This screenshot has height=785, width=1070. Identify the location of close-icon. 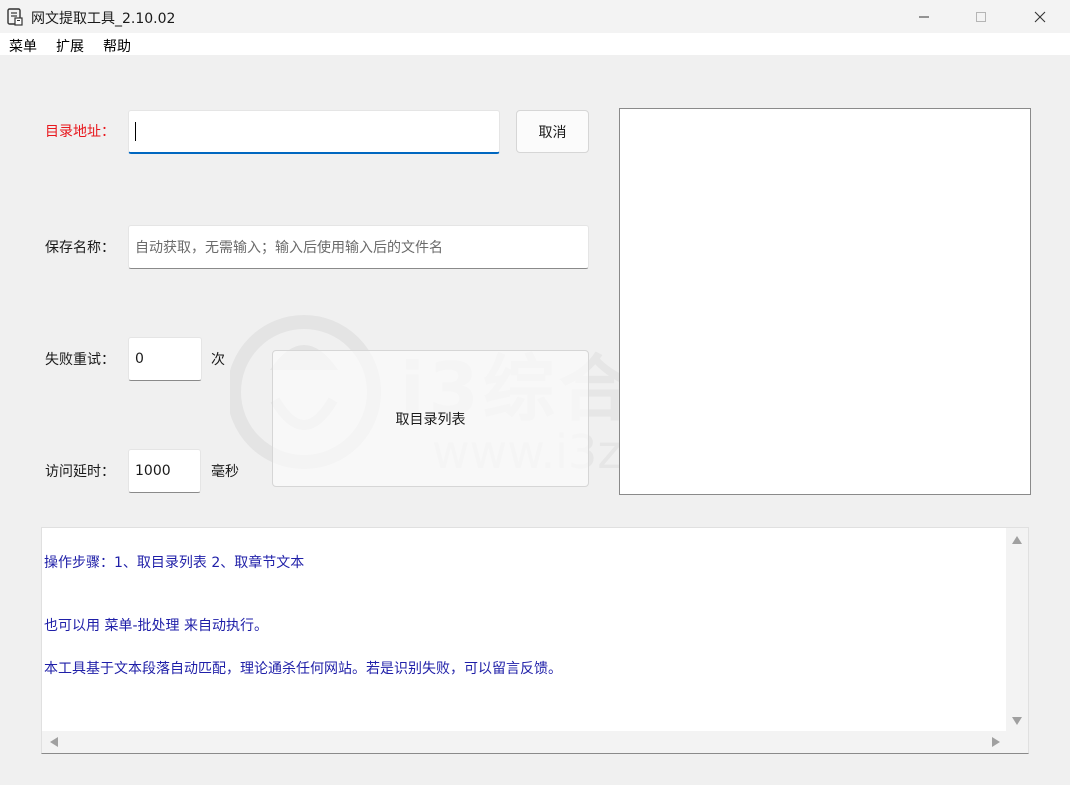
(1040, 16).